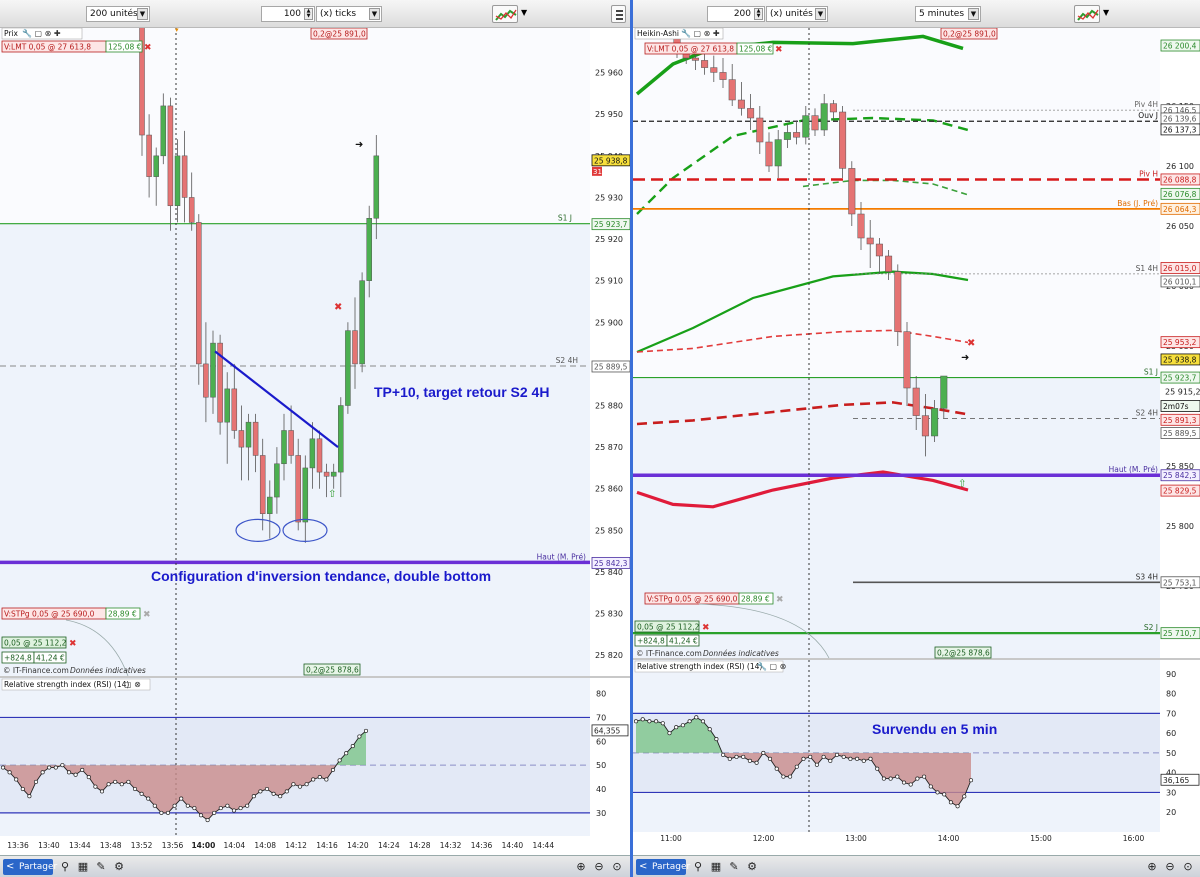 The height and width of the screenshot is (877, 1200). What do you see at coordinates (1180, 582) in the screenshot?
I see `value-s3-4h: 25 753,1` at bounding box center [1180, 582].